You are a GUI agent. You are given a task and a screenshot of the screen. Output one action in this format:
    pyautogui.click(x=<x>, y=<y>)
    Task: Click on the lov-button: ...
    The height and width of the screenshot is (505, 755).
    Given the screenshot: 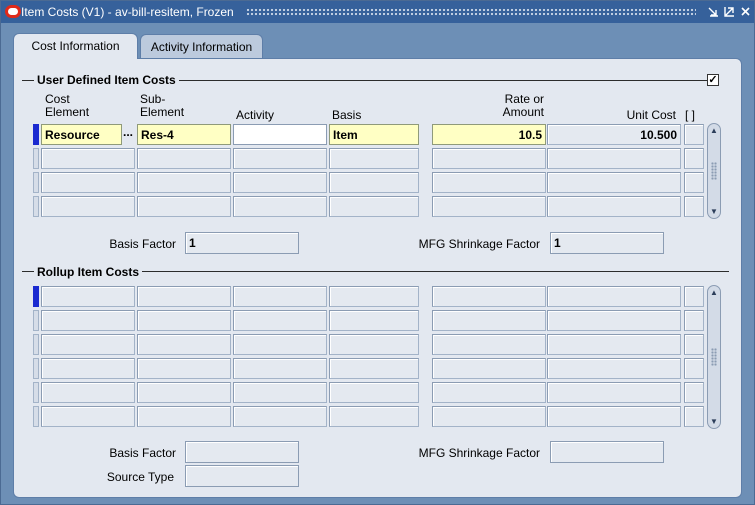 What is the action you would take?
    pyautogui.click(x=128, y=134)
    